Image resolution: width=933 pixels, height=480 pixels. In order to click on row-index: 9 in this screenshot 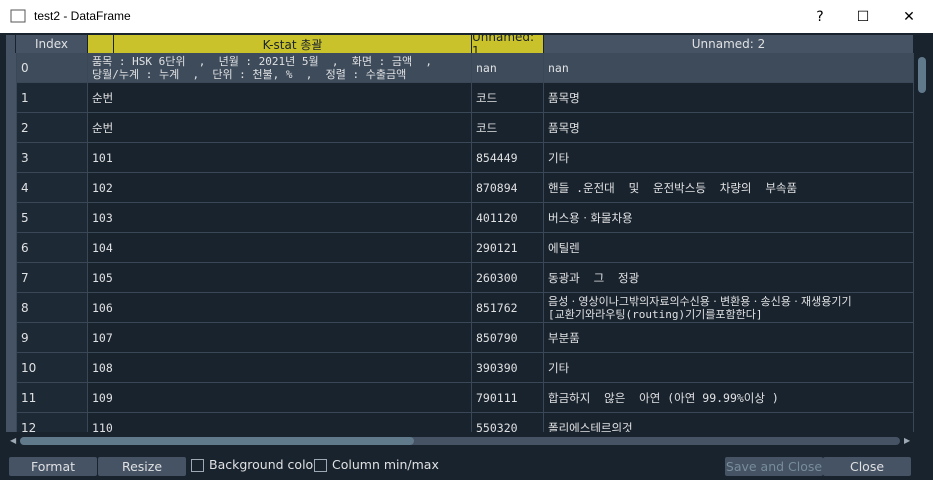, I will do `click(52, 338)`.